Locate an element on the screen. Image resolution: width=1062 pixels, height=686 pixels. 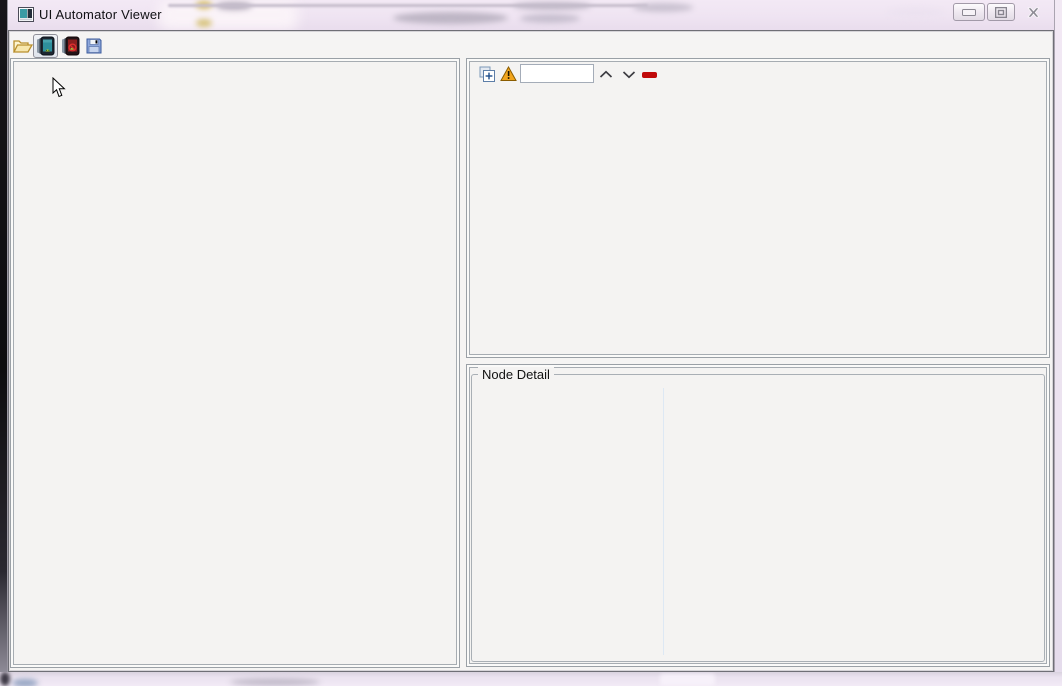
node-detail-label: Node Detail is located at coordinates (516, 374).